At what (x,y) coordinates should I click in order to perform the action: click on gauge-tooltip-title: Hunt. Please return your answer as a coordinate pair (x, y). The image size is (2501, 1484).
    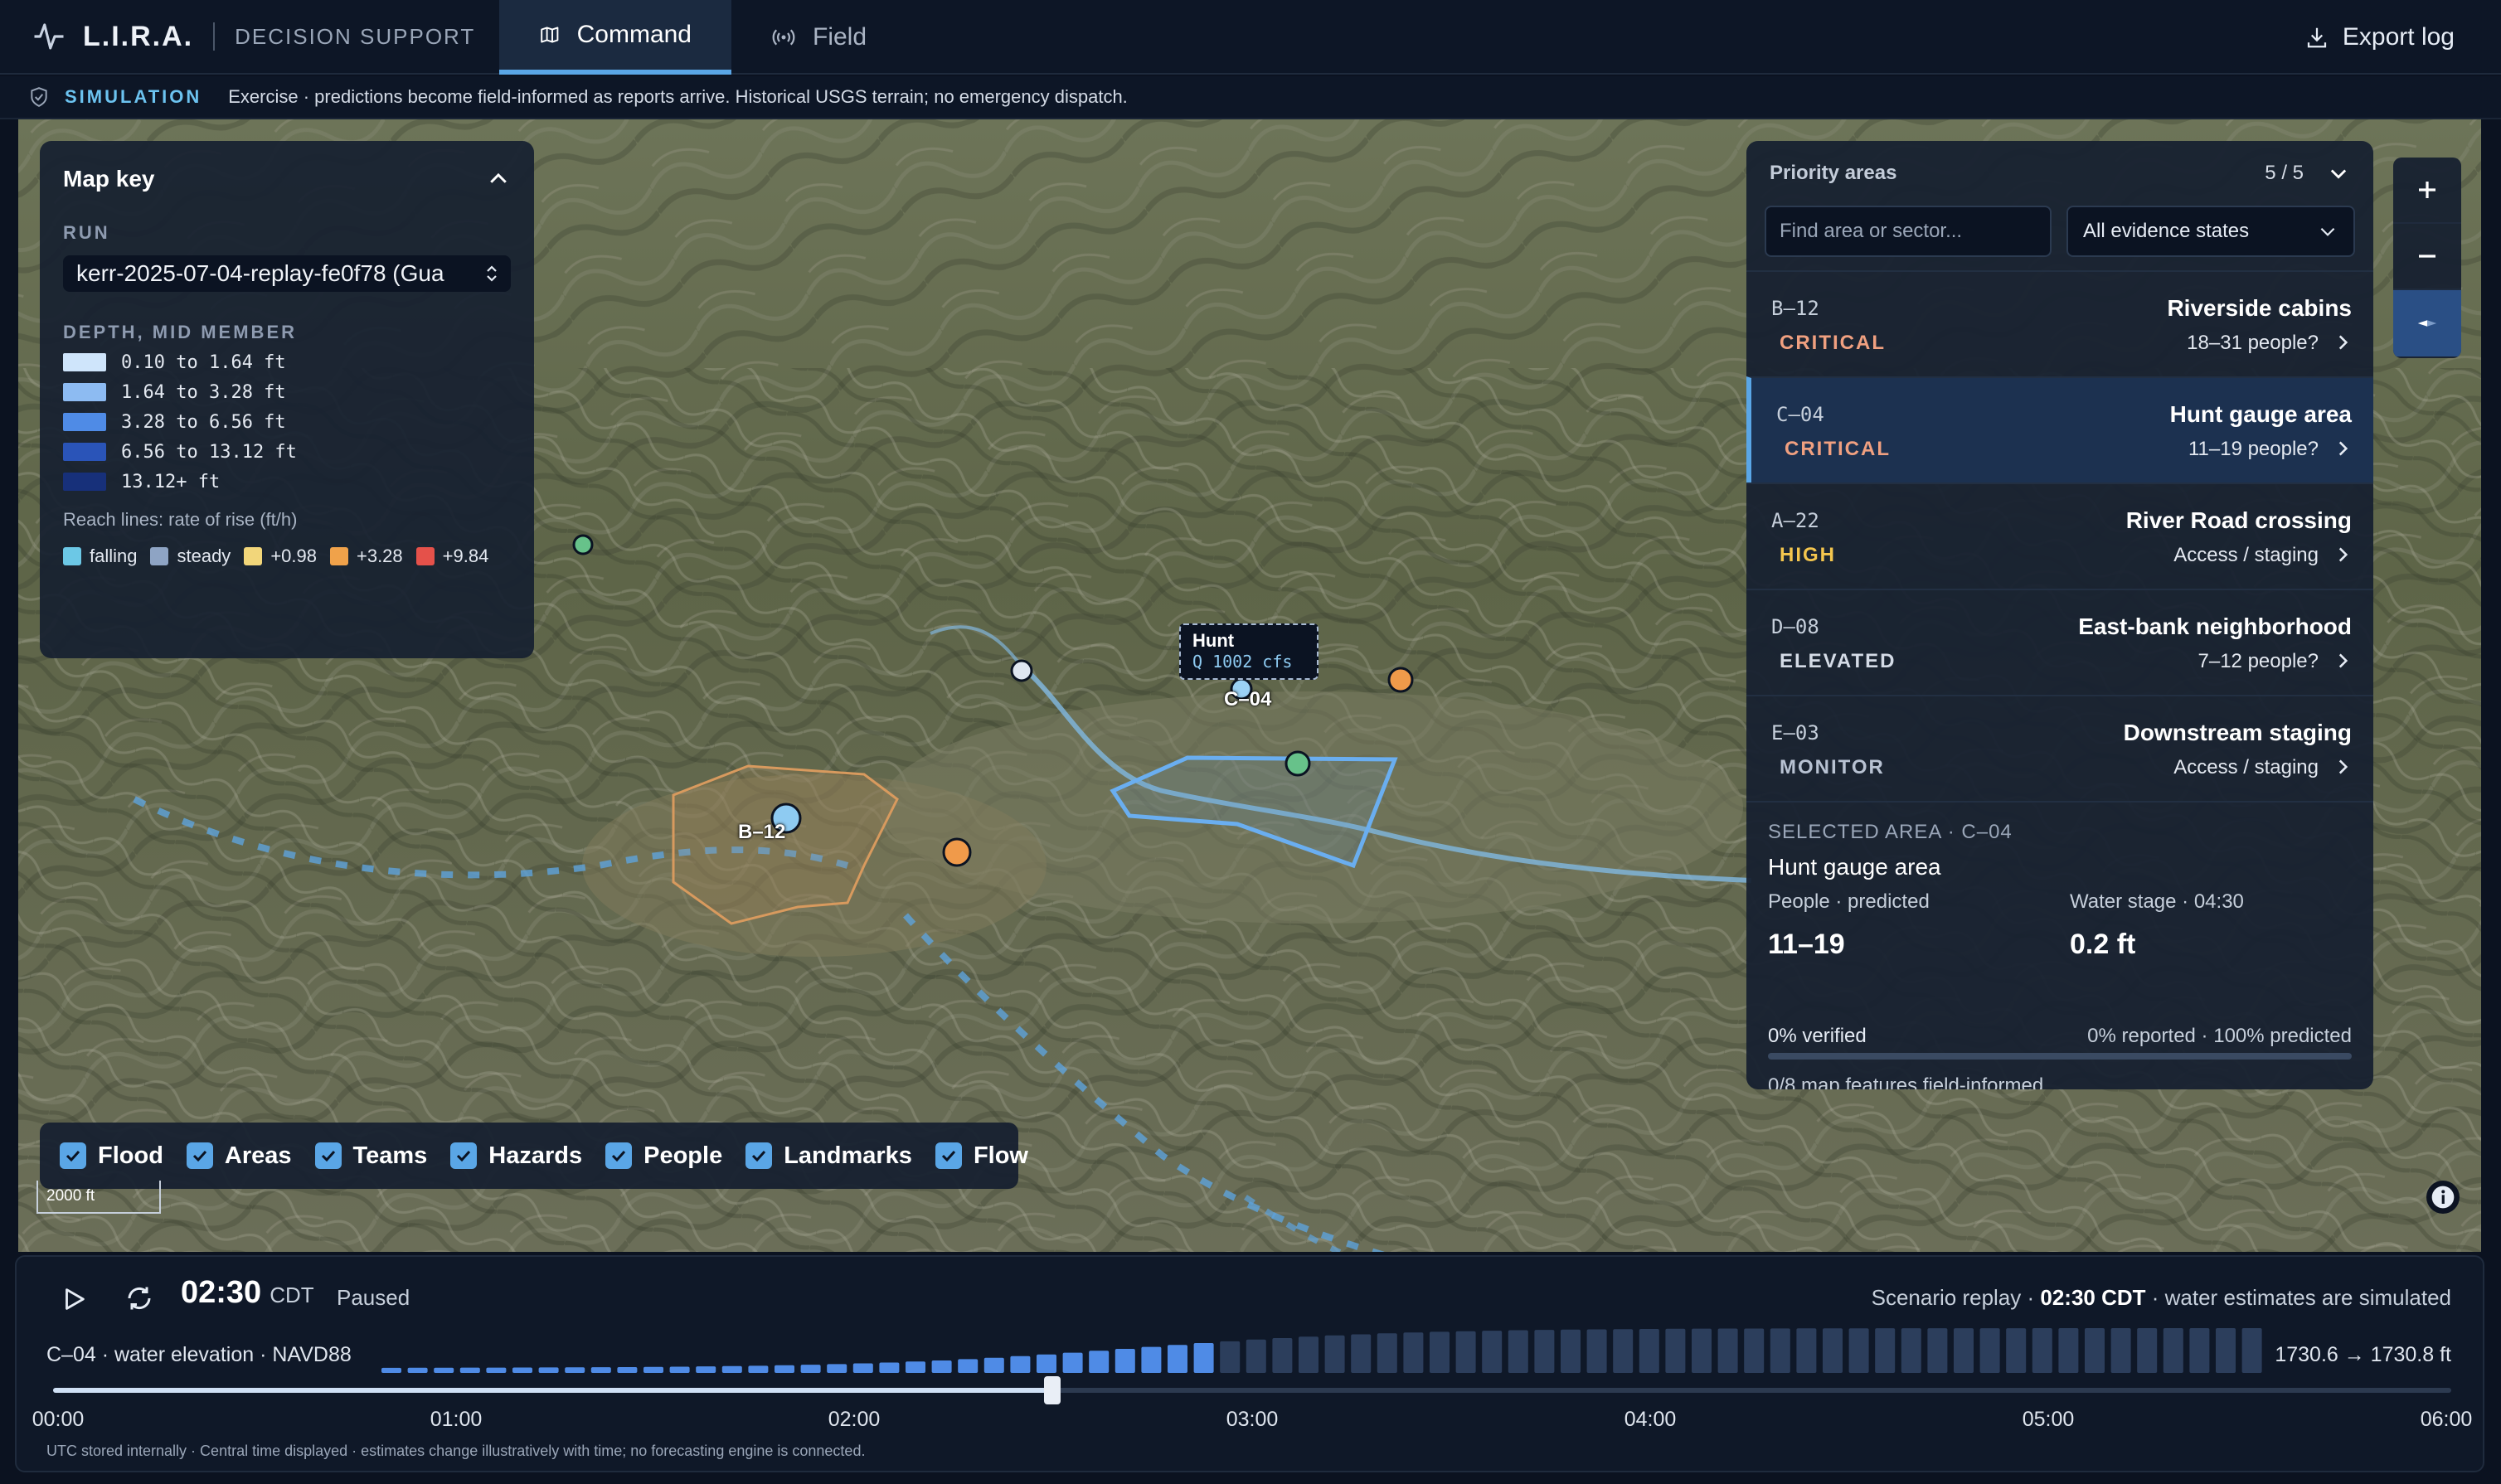
    Looking at the image, I should click on (1213, 641).